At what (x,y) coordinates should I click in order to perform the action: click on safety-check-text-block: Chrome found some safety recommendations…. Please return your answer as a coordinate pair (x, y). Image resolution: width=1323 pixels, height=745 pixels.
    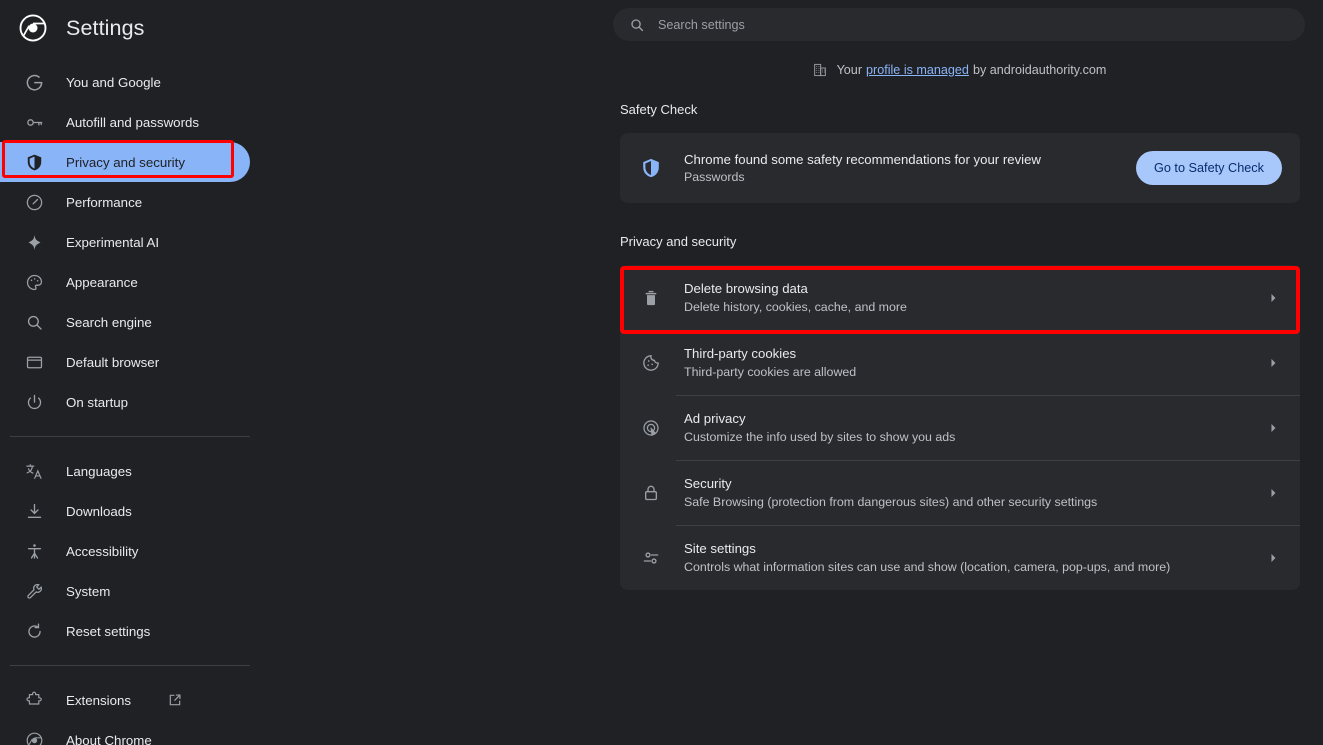
    Looking at the image, I should click on (910, 168).